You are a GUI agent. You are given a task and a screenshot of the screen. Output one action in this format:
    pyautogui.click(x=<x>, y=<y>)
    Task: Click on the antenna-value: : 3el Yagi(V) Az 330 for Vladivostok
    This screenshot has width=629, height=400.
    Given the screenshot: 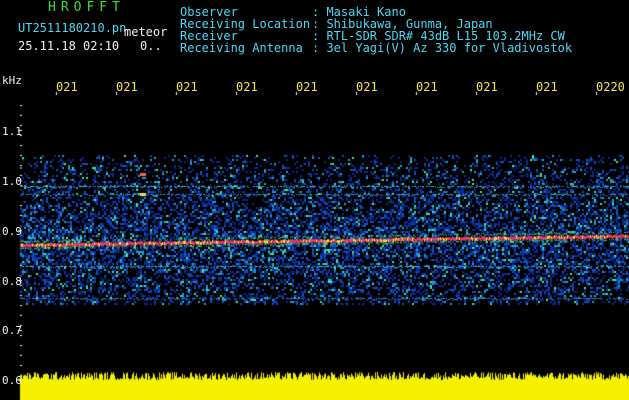 What is the action you would take?
    pyautogui.click(x=442, y=48)
    